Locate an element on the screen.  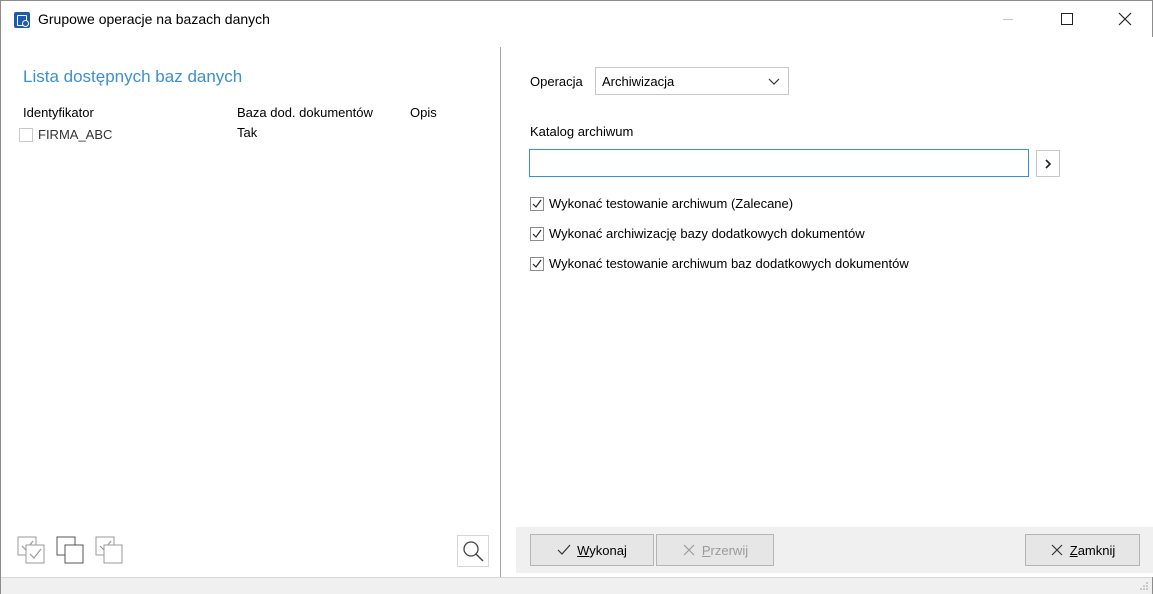
resize-grip-icon is located at coordinates (1144, 586).